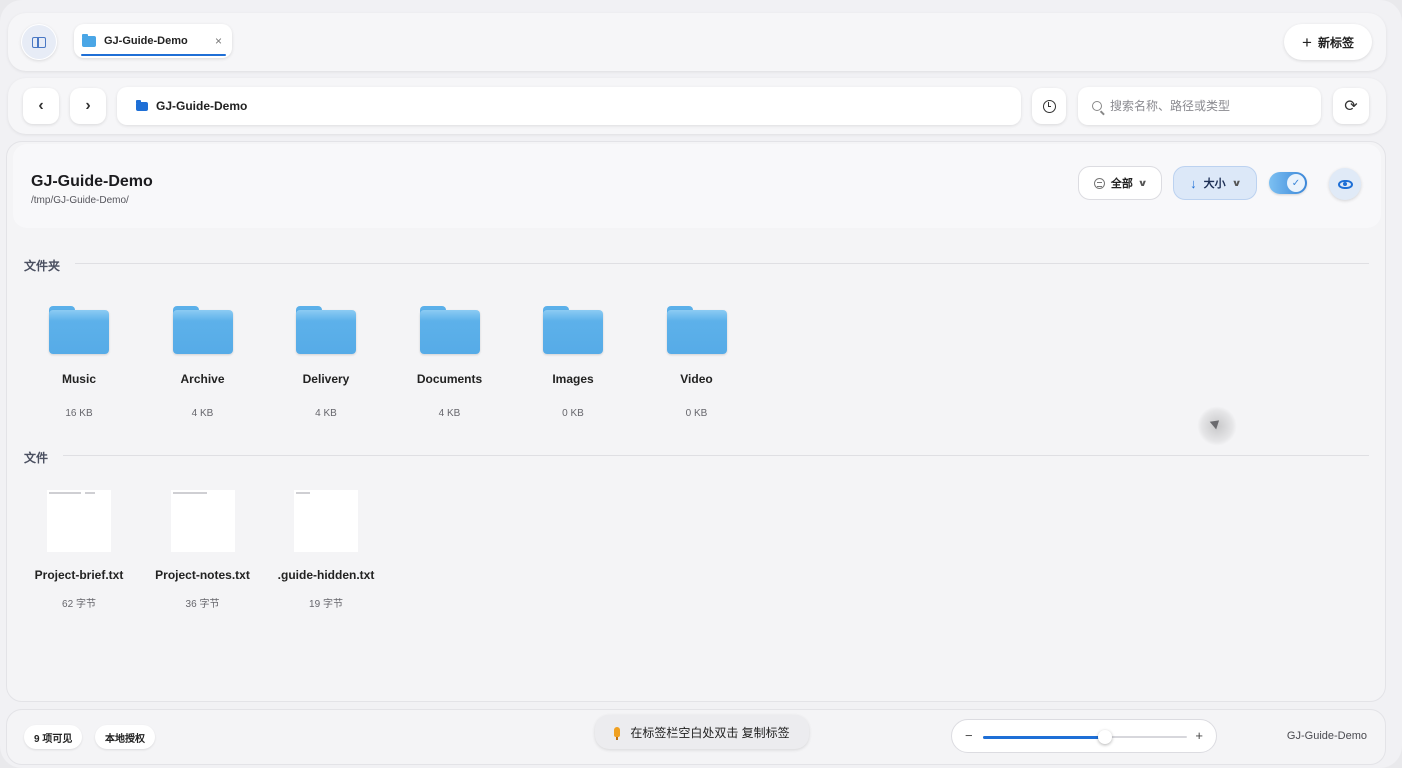 The image size is (1402, 768). I want to click on address-bar: ‹ › GJ-Guide-Demo ⟳, so click(697, 106).